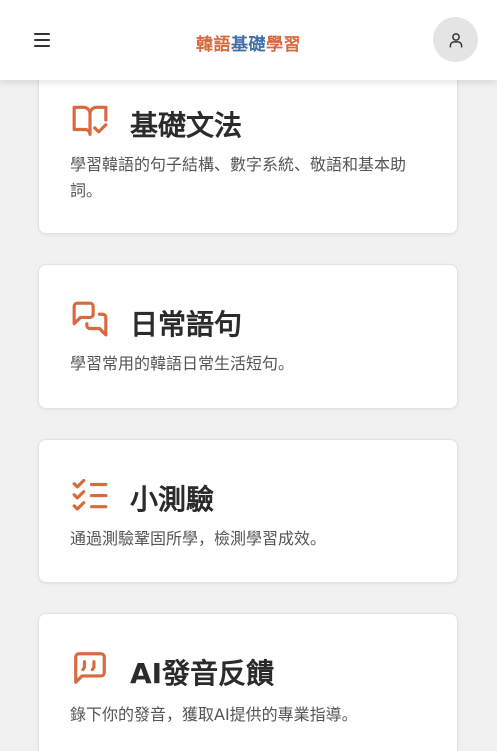 The width and height of the screenshot is (497, 751). What do you see at coordinates (90, 120) in the screenshot?
I see `book-check-icon` at bounding box center [90, 120].